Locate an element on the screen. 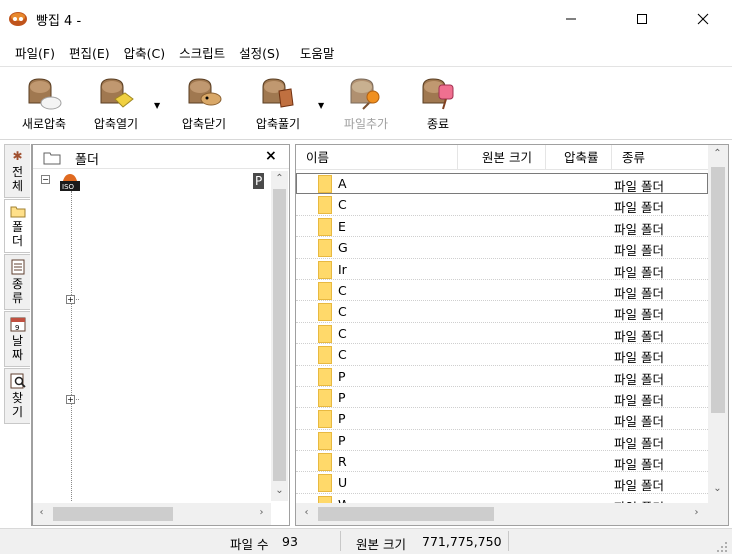  menu-settings: 설정(S) is located at coordinates (259, 52).